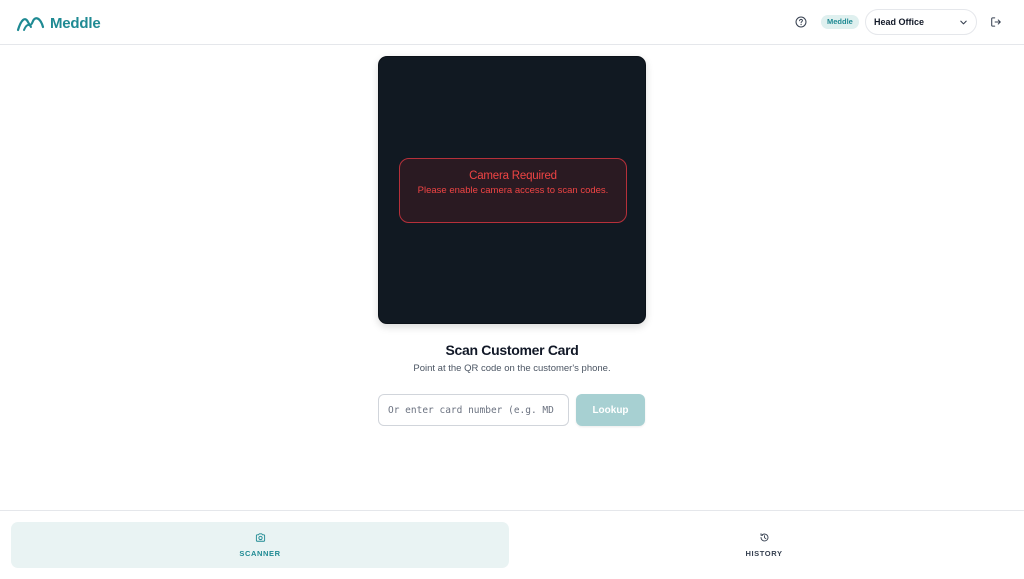  What do you see at coordinates (764, 545) in the screenshot?
I see `tab-history: HISTORY` at bounding box center [764, 545].